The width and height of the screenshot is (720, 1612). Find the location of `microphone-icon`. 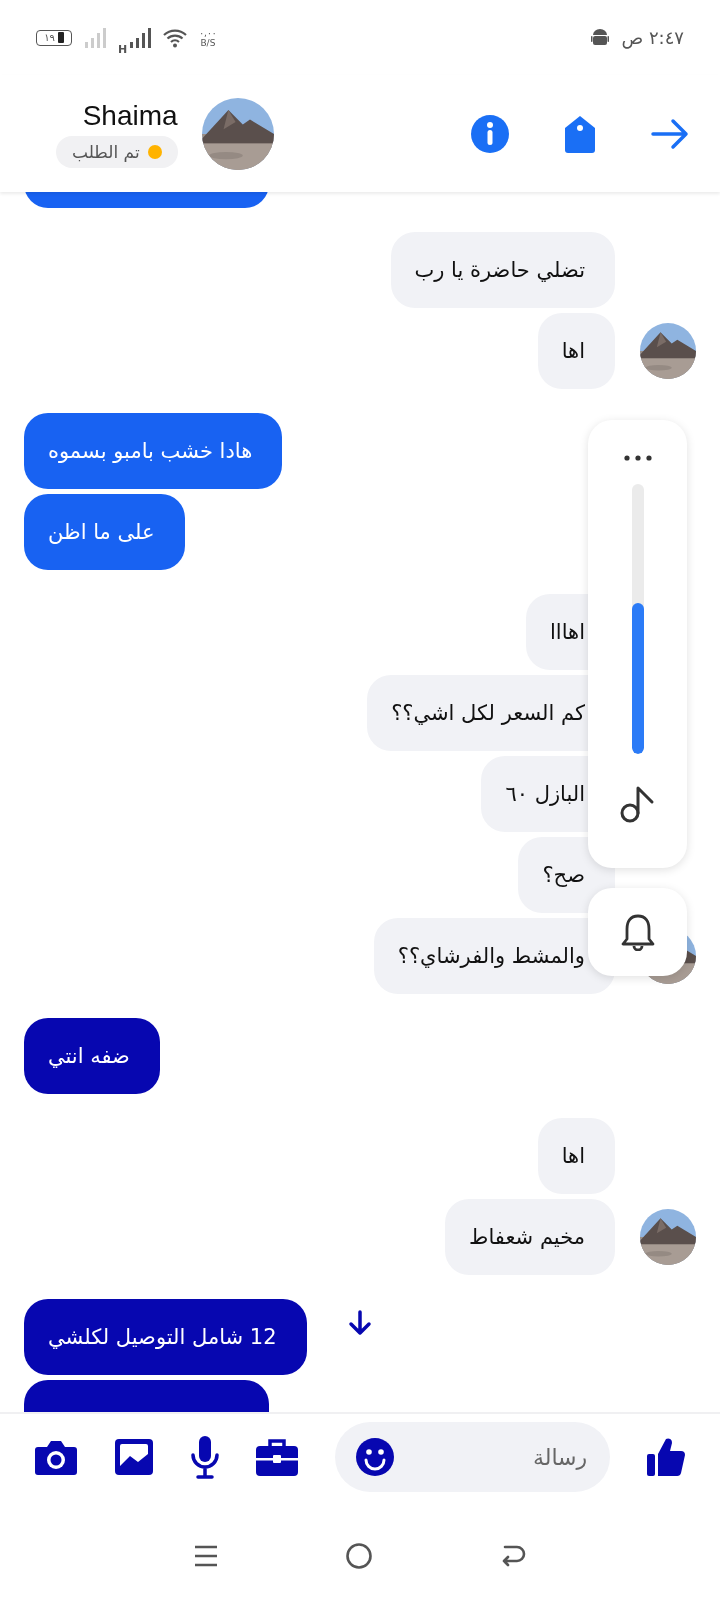

microphone-icon is located at coordinates (204, 1457).